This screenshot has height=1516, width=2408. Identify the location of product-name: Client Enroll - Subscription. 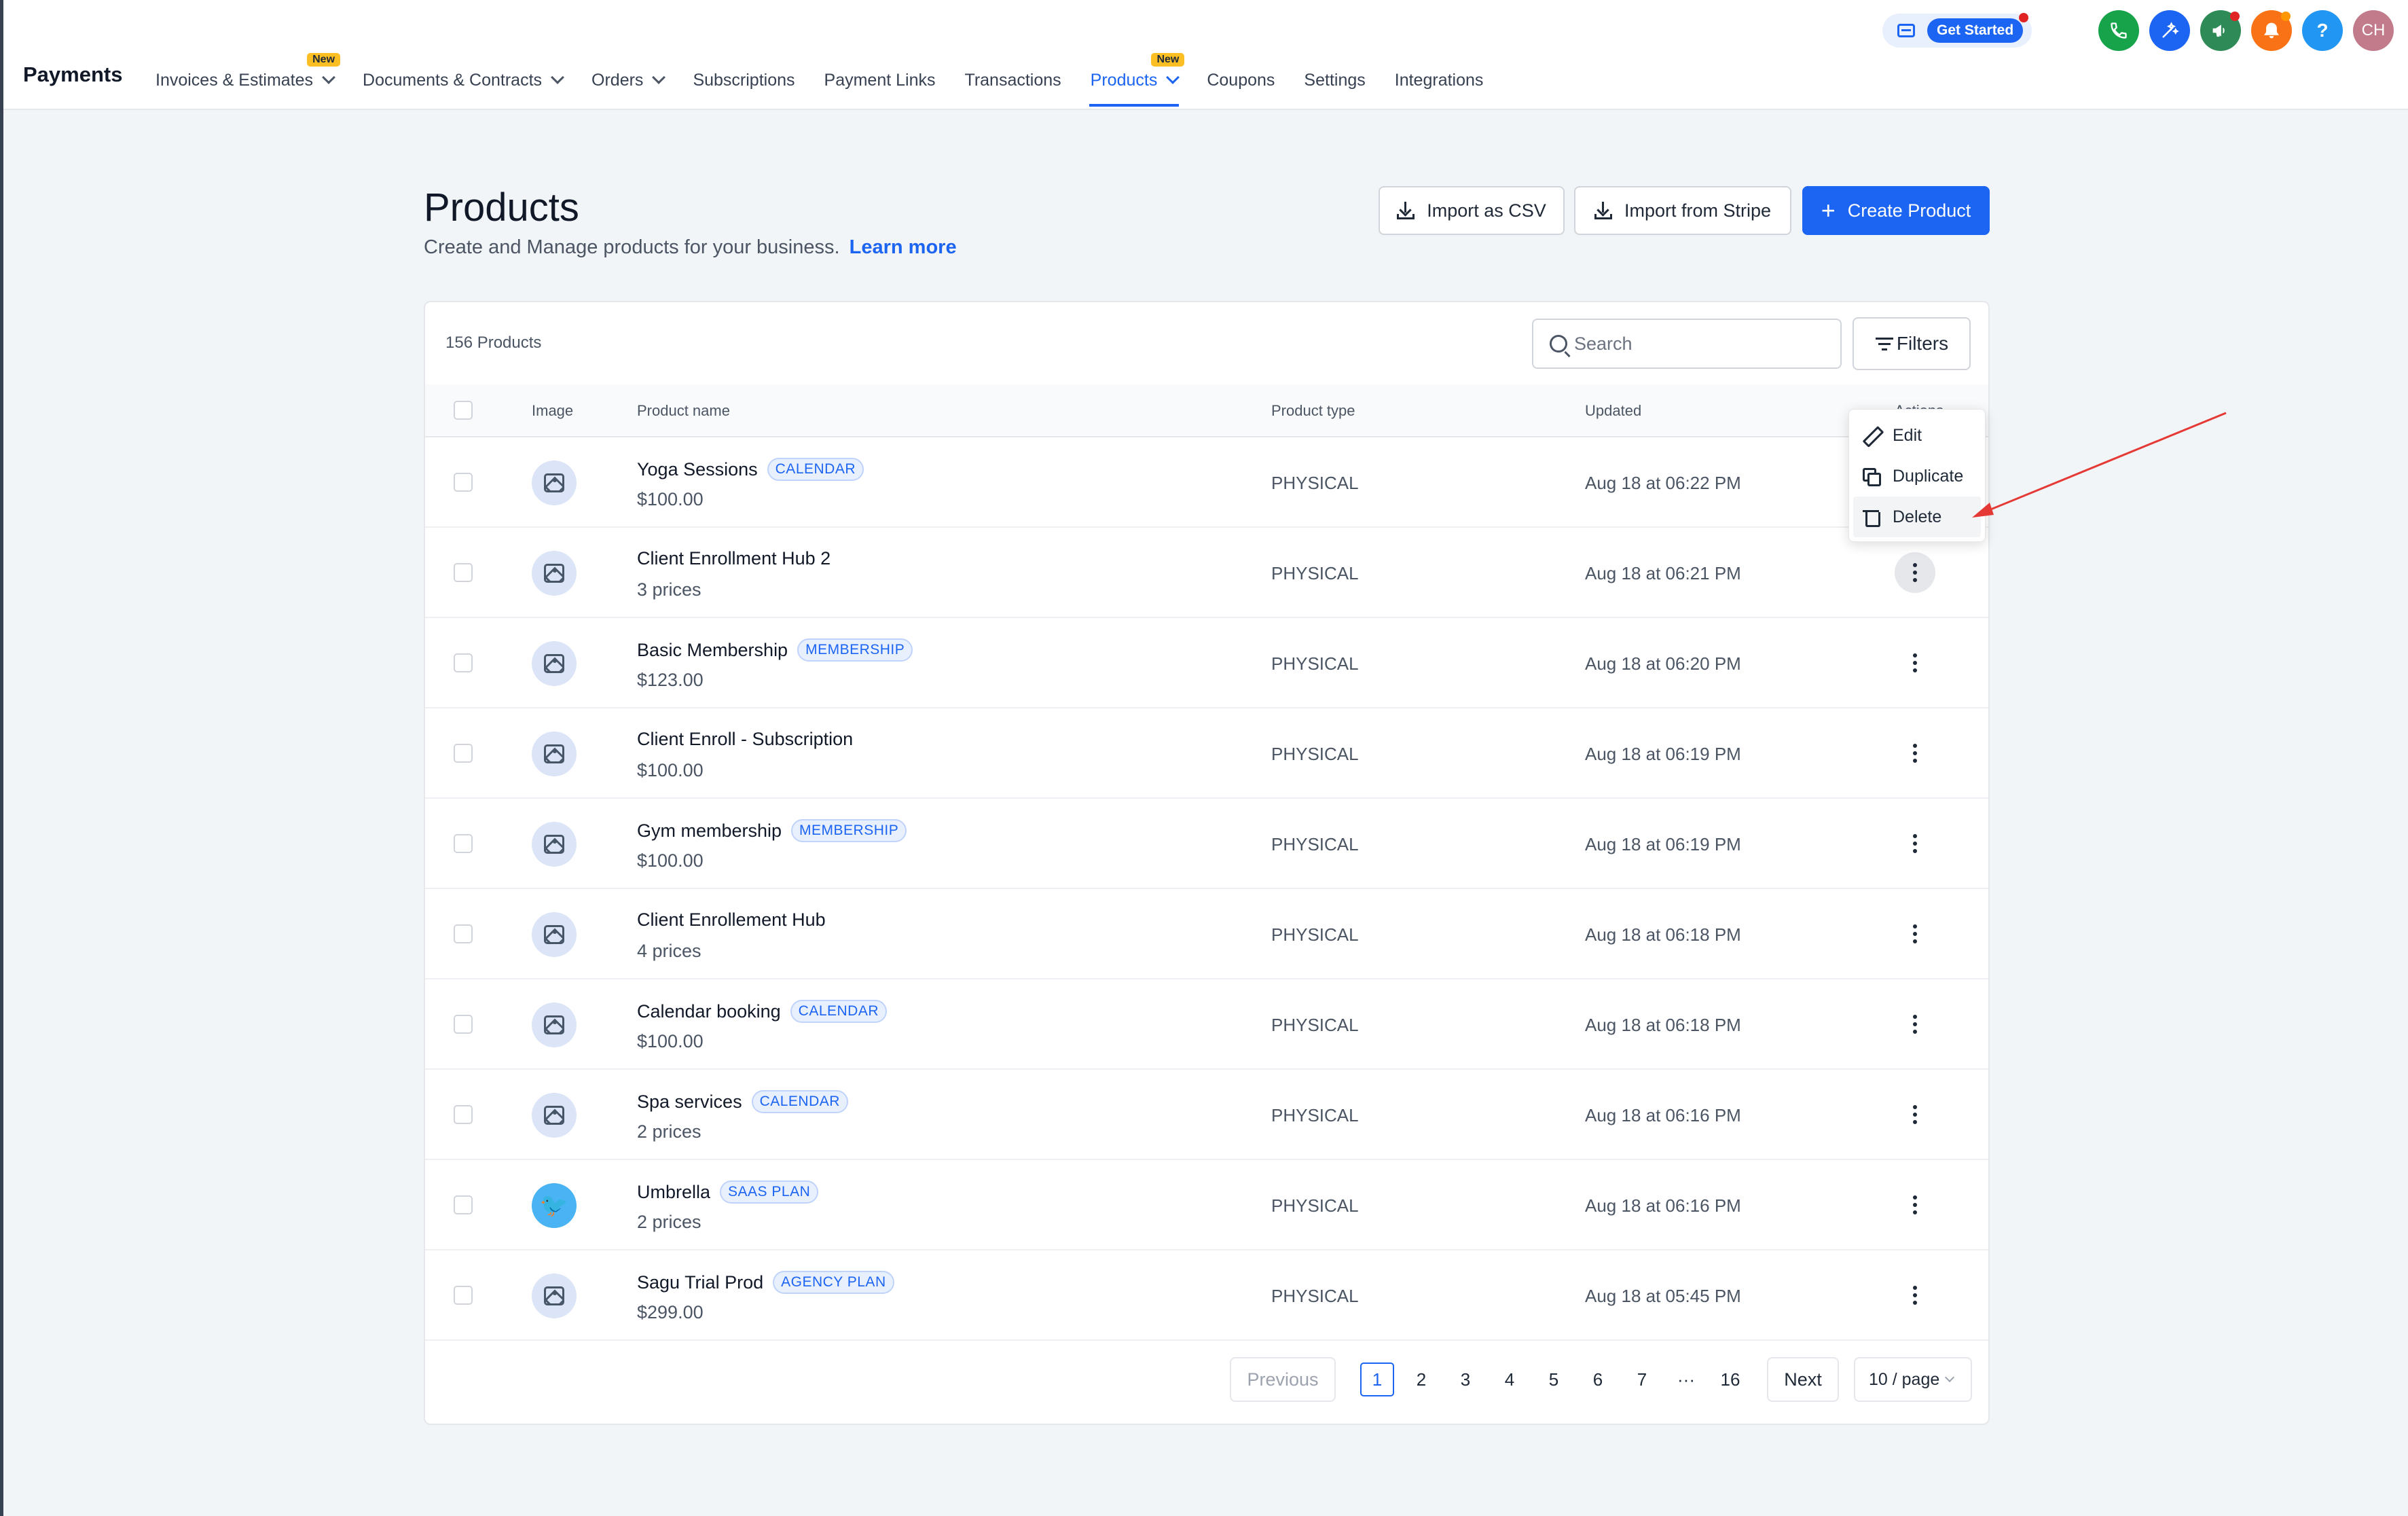
(745, 740).